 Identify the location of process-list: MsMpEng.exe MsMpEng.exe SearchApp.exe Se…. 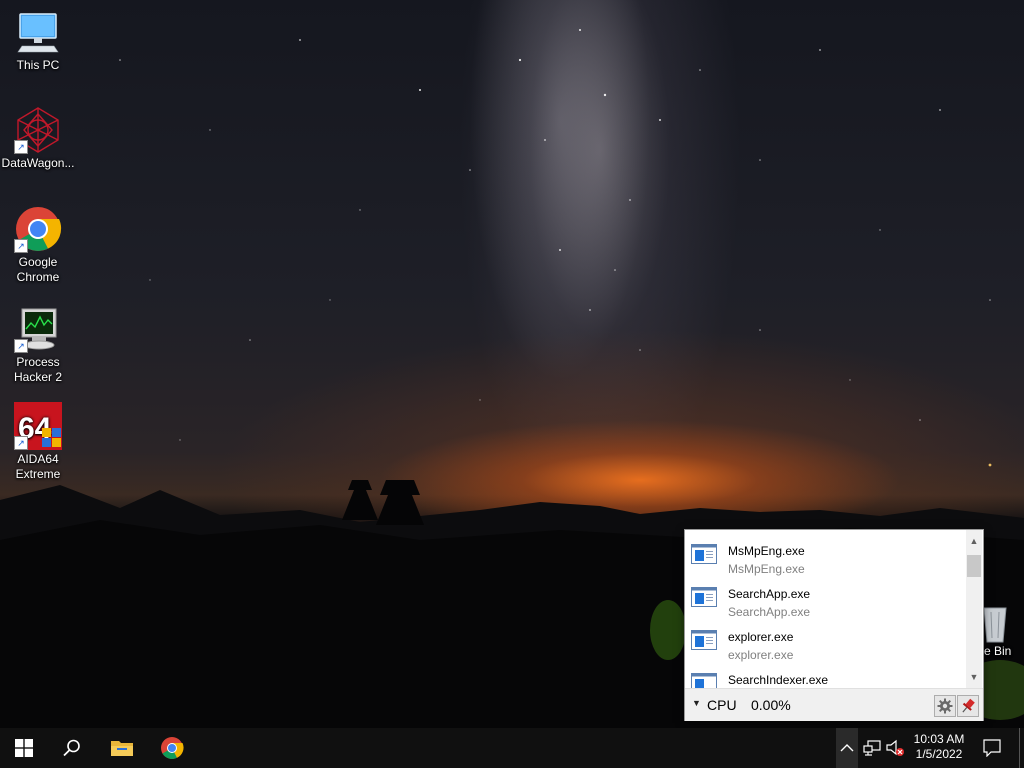
(825, 609).